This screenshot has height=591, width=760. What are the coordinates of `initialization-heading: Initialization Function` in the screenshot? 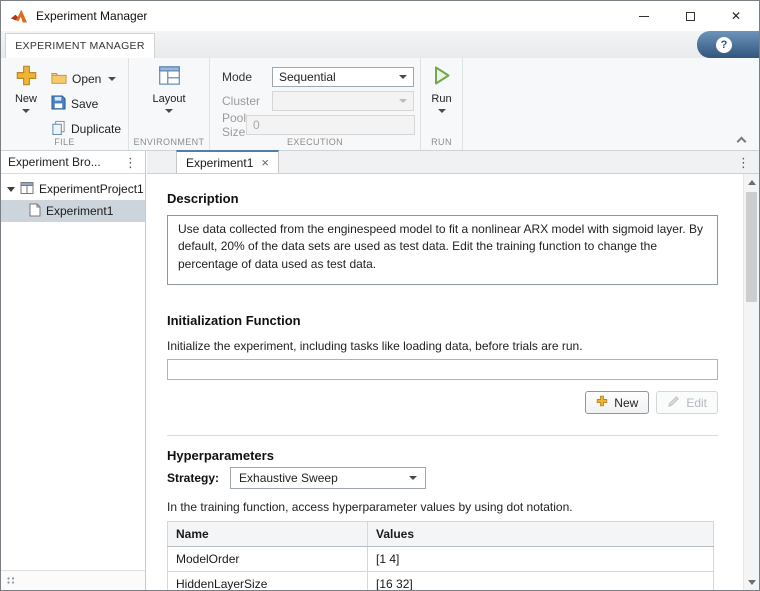 It's located at (234, 320).